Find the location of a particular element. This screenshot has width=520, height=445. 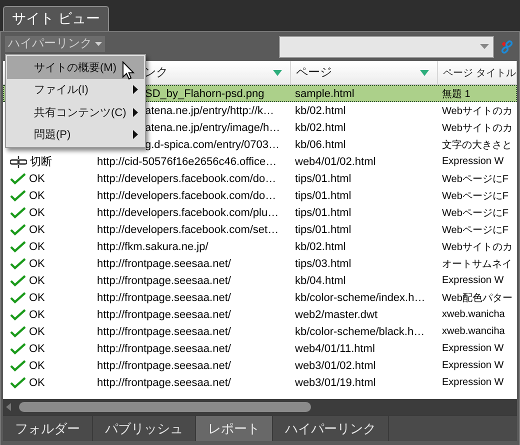

page-title: 無題 1 is located at coordinates (456, 94).